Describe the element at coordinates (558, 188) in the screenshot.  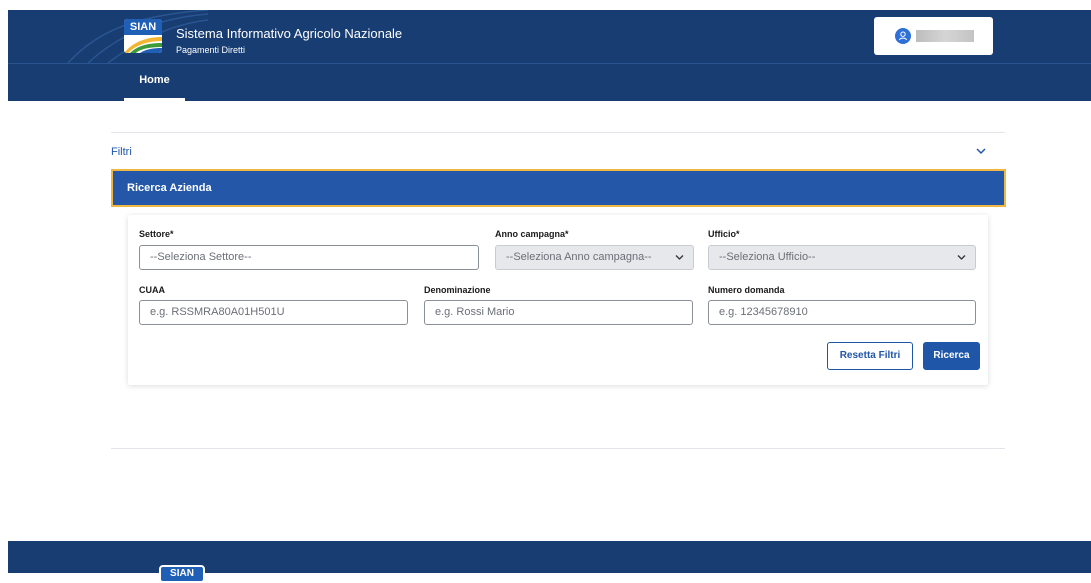
I see `ricerca-azienda-header: Ricerca Azienda` at that location.